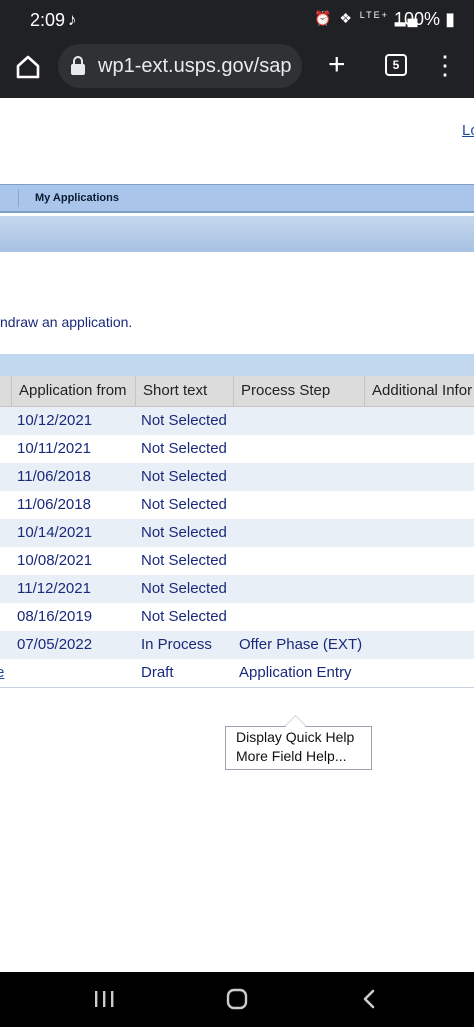  What do you see at coordinates (72, 672) in the screenshot?
I see `cell-application-date` at bounding box center [72, 672].